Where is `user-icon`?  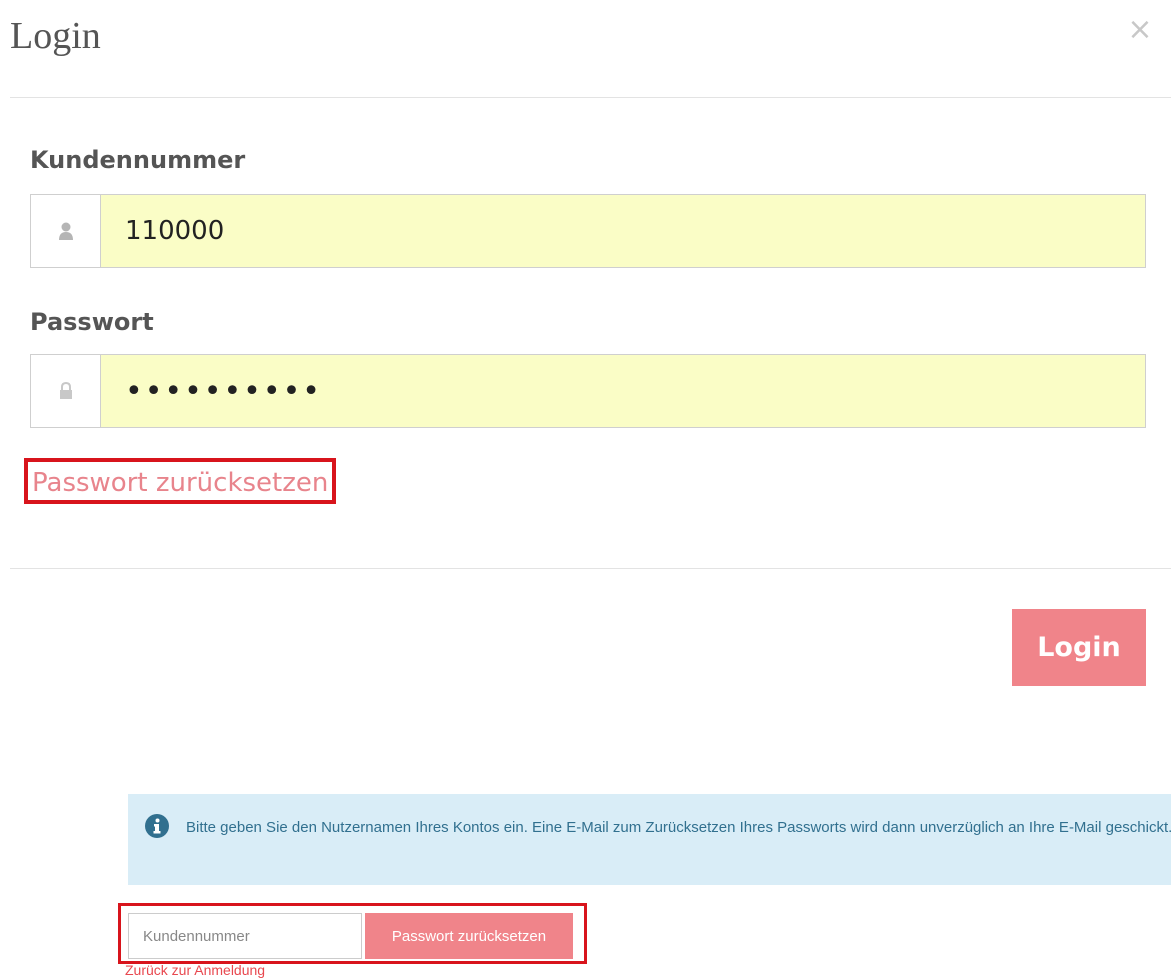 user-icon is located at coordinates (65, 231).